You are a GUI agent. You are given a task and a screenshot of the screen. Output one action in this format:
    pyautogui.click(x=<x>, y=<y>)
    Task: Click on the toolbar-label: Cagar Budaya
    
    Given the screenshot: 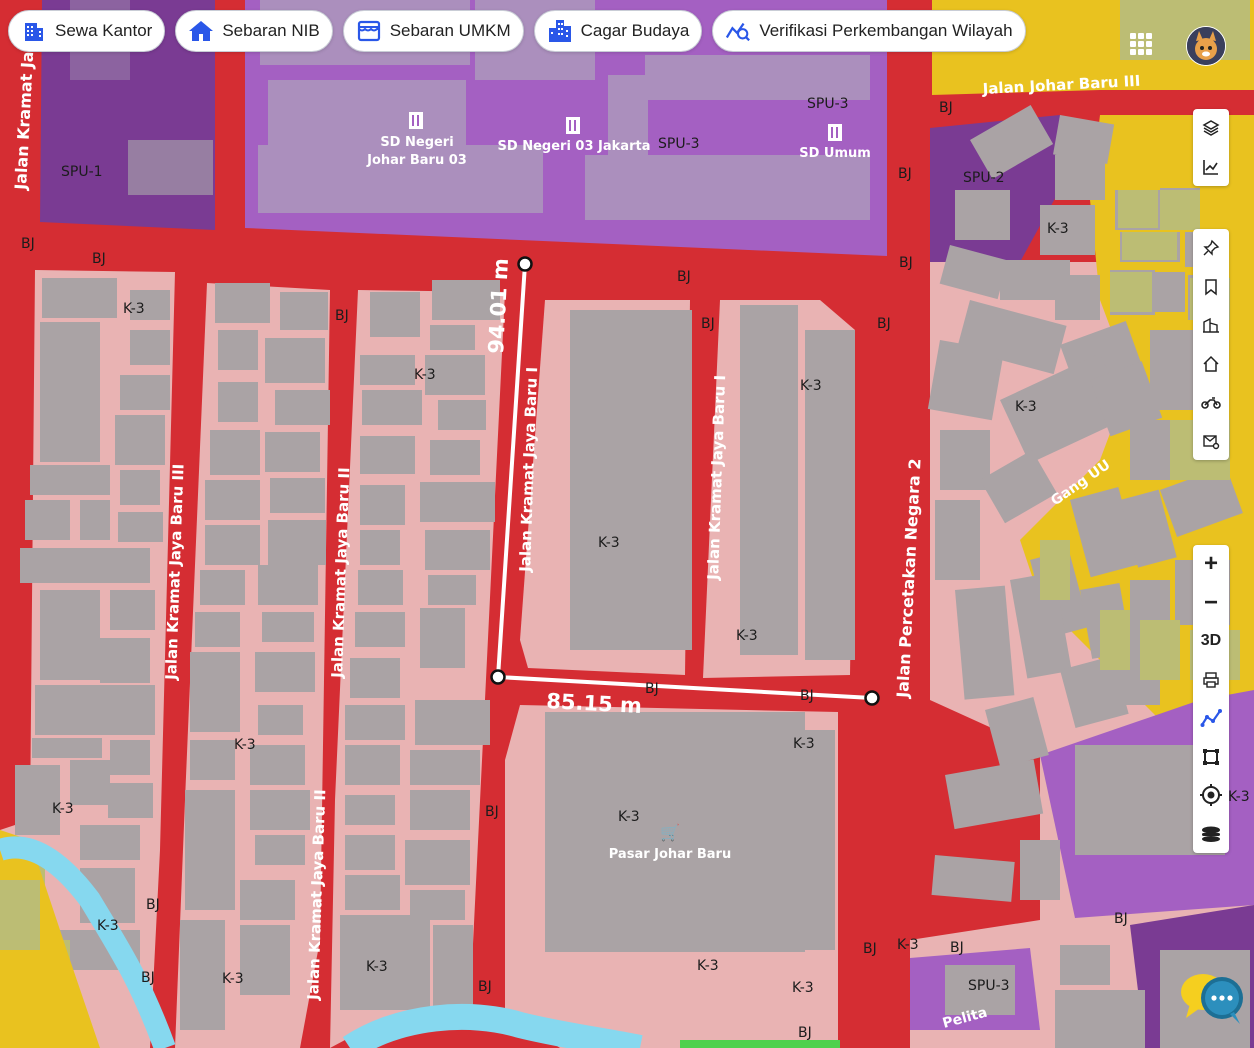 What is the action you would take?
    pyautogui.click(x=635, y=30)
    